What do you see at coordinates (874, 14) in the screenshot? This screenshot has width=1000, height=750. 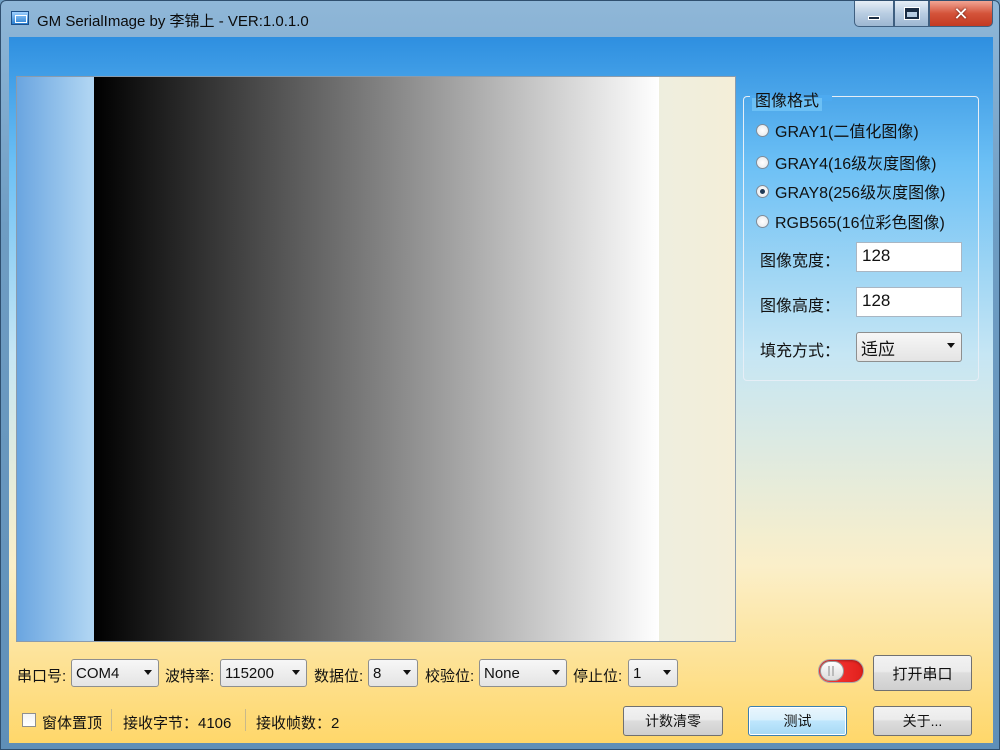 I see `minimize-button` at bounding box center [874, 14].